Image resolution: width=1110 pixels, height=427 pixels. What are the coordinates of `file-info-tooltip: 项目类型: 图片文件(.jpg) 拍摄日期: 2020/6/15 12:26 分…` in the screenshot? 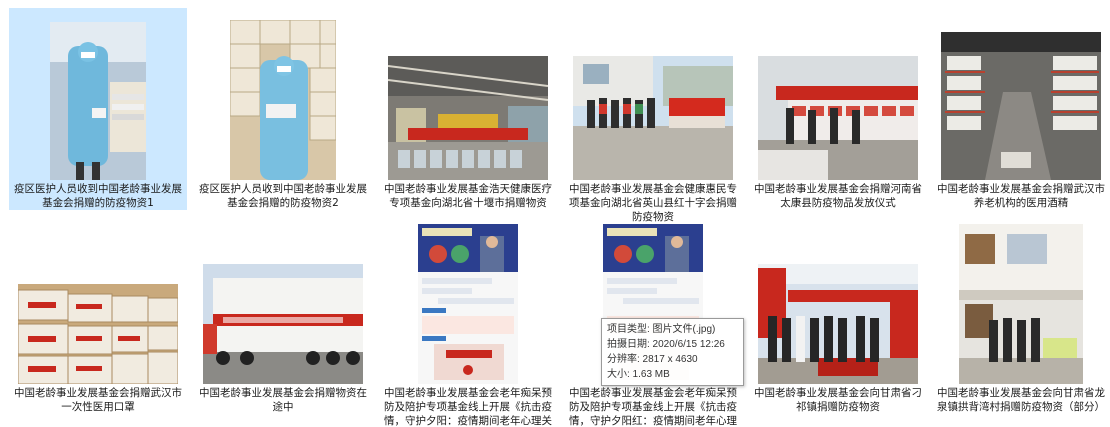 It's located at (672, 352).